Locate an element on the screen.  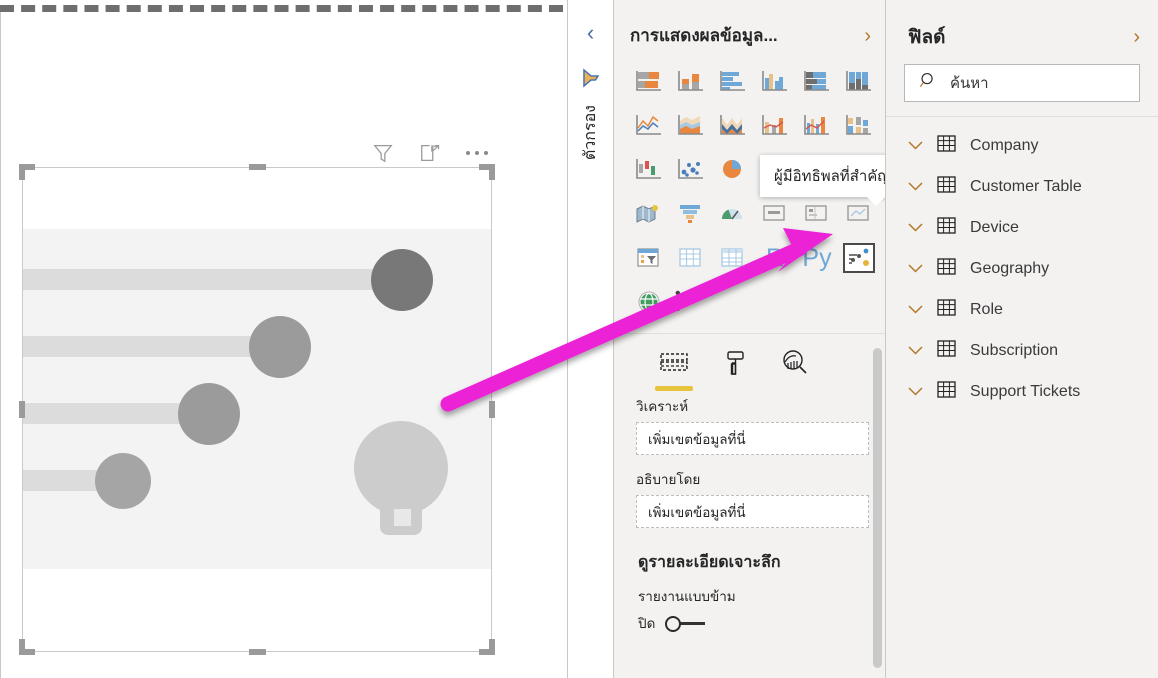
ribbon-chart-icon is located at coordinates (859, 126).